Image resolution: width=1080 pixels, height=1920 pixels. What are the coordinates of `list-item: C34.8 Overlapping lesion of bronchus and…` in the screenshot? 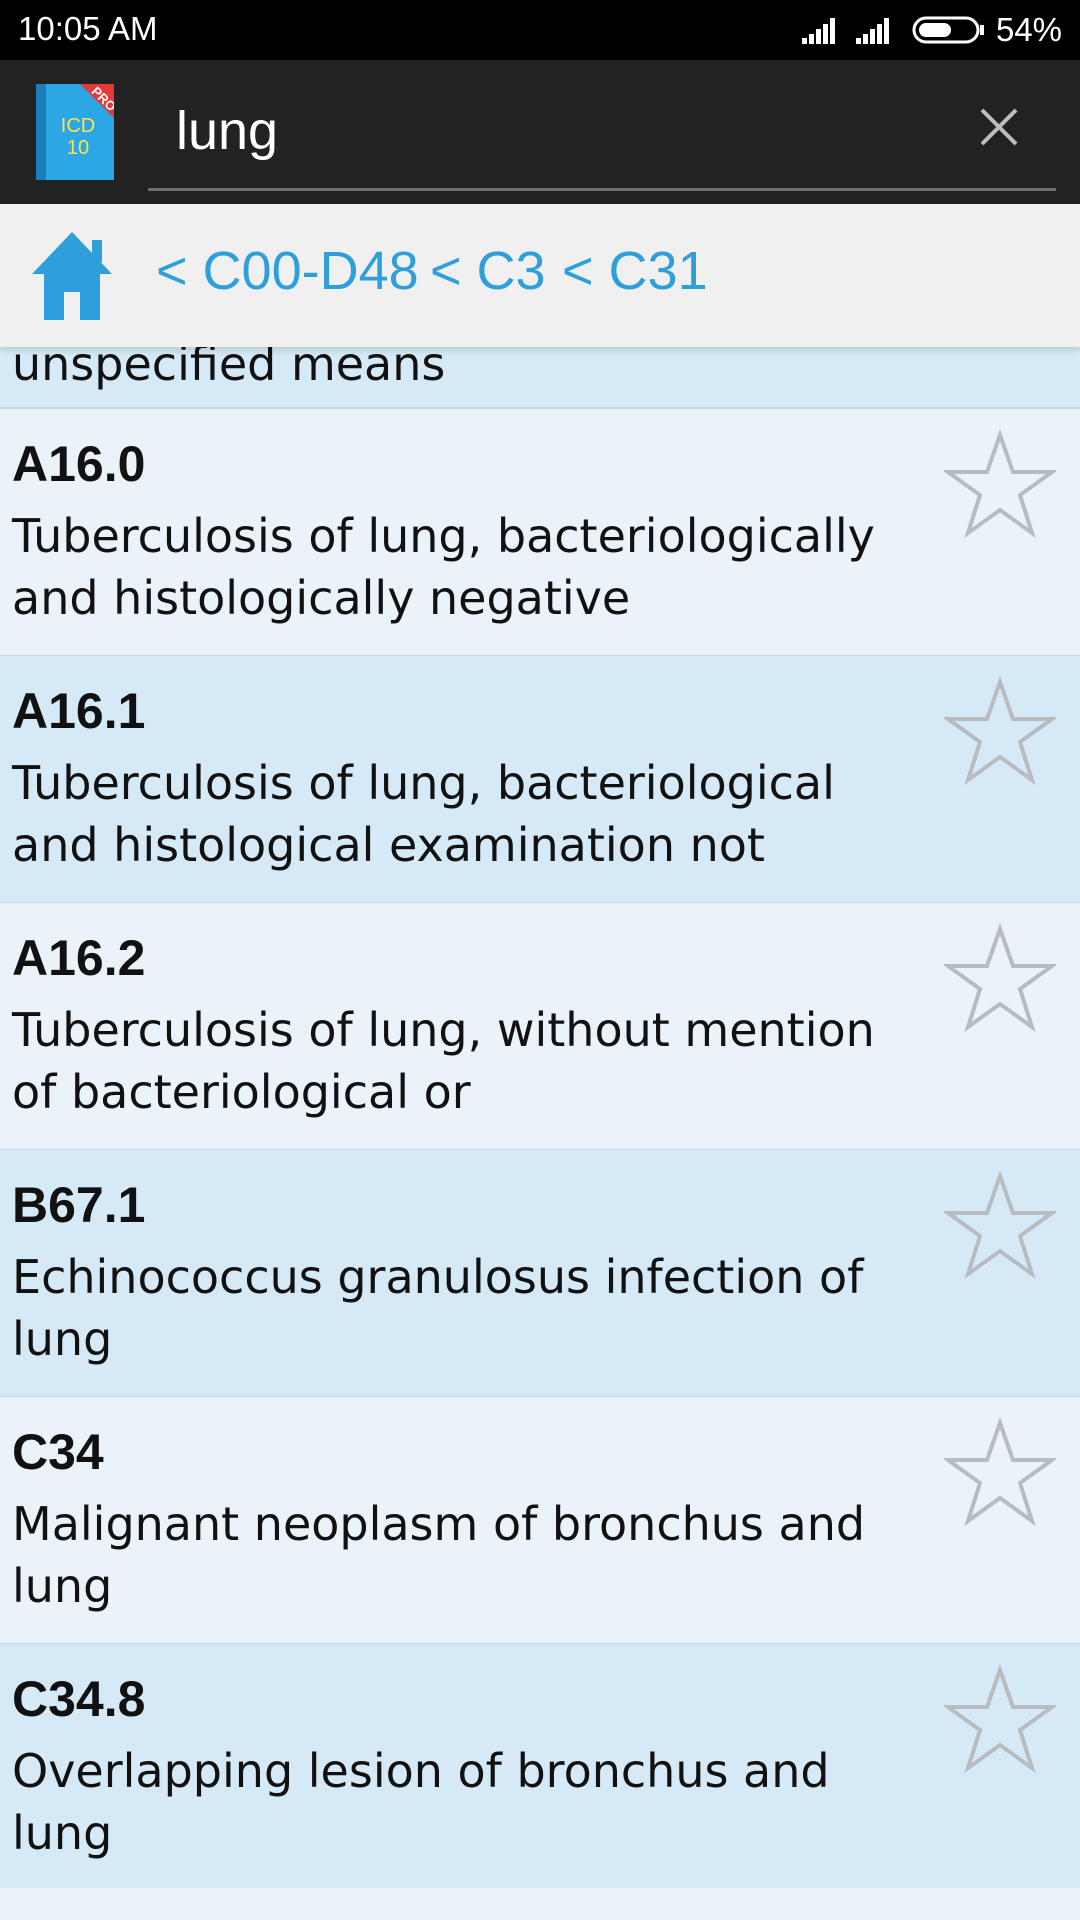 It's located at (540, 1768).